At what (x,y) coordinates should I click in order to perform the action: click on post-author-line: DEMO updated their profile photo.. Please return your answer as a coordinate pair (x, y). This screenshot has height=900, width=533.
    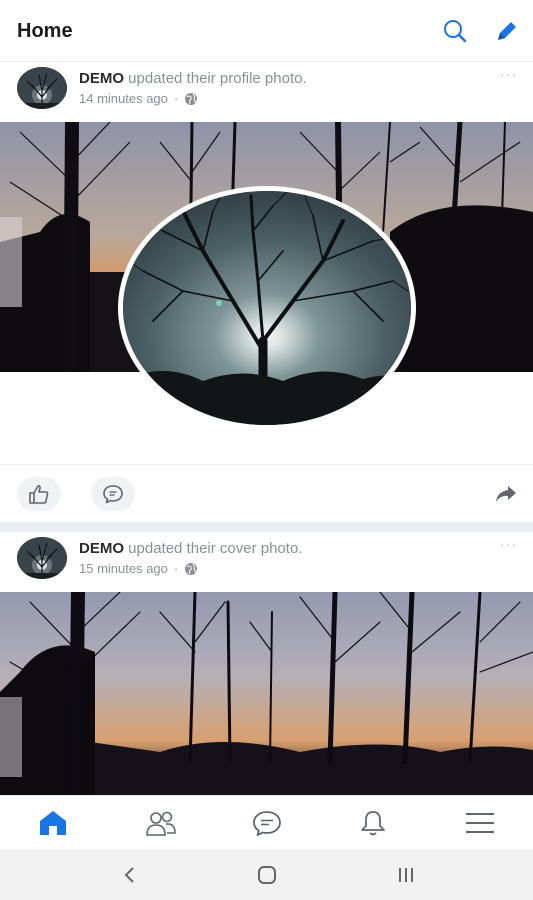
    Looking at the image, I should click on (193, 78).